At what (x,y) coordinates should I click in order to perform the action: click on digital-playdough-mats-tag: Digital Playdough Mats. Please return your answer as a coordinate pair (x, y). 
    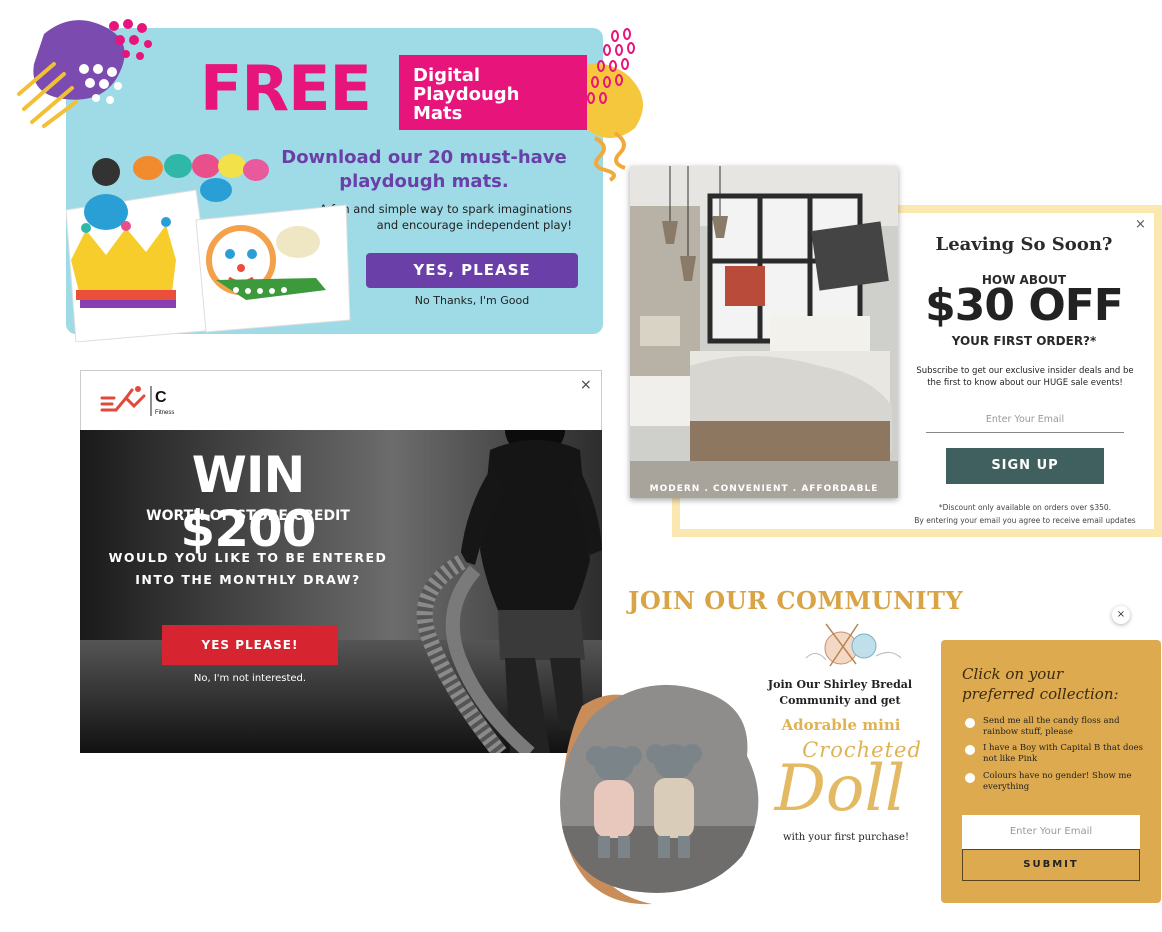
    Looking at the image, I should click on (493, 92).